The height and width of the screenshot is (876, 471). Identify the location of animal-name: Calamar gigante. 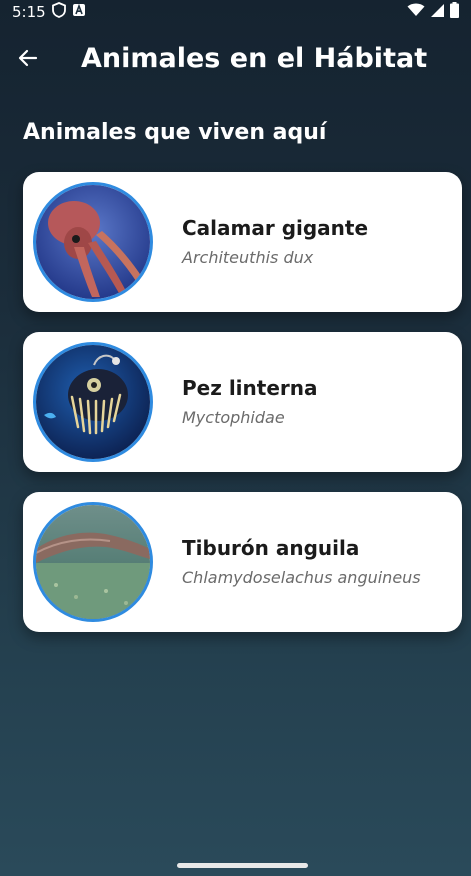
(275, 228).